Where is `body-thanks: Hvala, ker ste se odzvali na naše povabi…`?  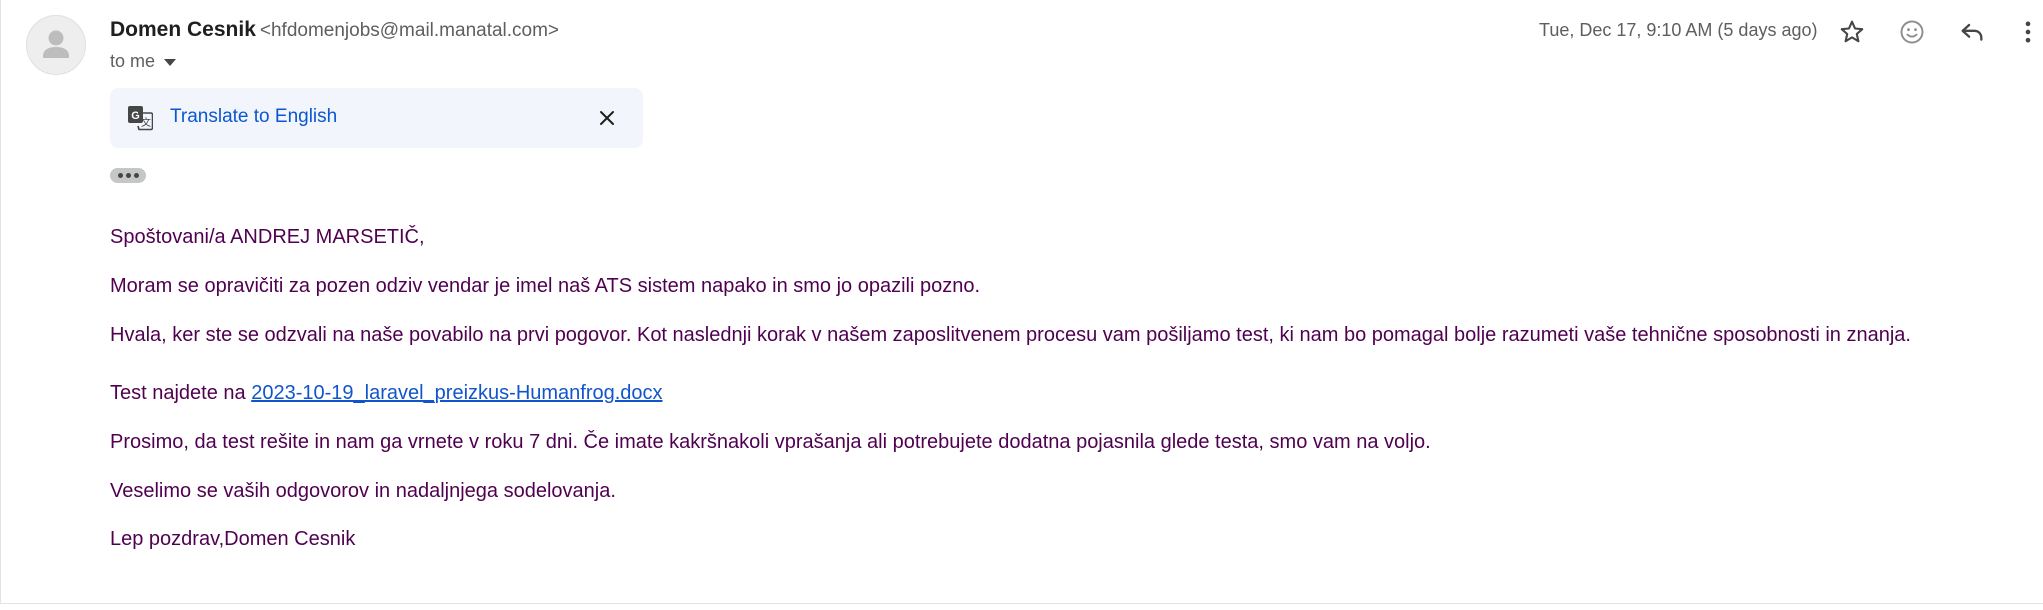 body-thanks: Hvala, ker ste se odzvali na naše povabi… is located at coordinates (1010, 335).